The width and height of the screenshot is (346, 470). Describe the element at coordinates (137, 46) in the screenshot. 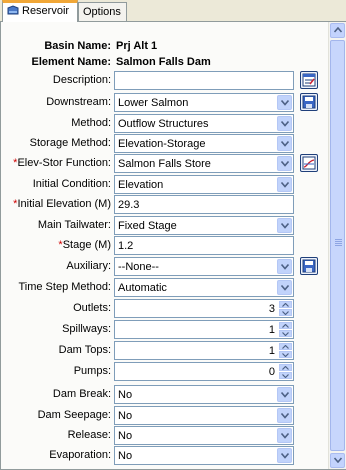

I see `basin-name-value: Prj Alt 1` at that location.